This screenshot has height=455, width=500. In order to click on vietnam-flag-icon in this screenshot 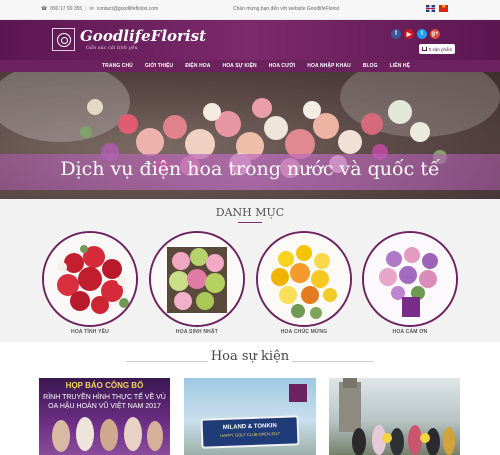, I will do `click(443, 7)`.